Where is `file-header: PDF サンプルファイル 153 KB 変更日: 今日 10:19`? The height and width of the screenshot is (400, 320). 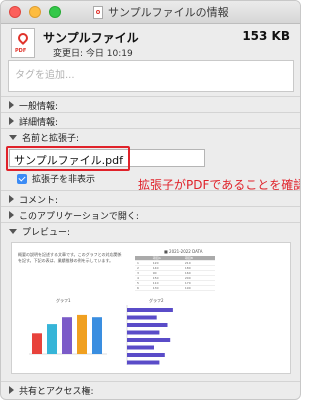
file-header: PDF サンプルファイル 153 KB 変更日: 今日 10:19 is located at coordinates (150, 43).